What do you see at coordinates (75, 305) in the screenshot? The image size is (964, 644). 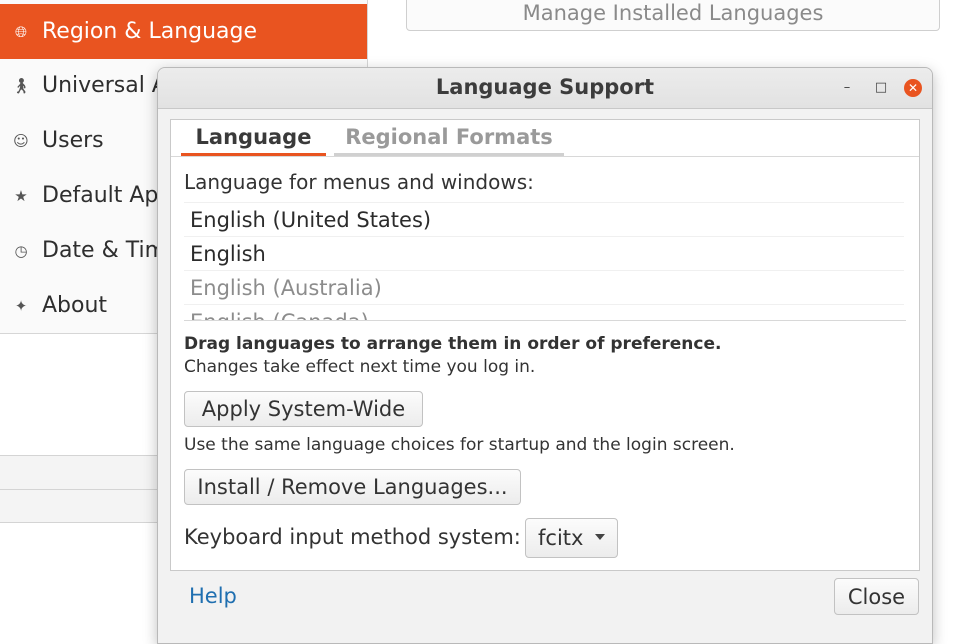 I see `sidebar-item-label: About` at bounding box center [75, 305].